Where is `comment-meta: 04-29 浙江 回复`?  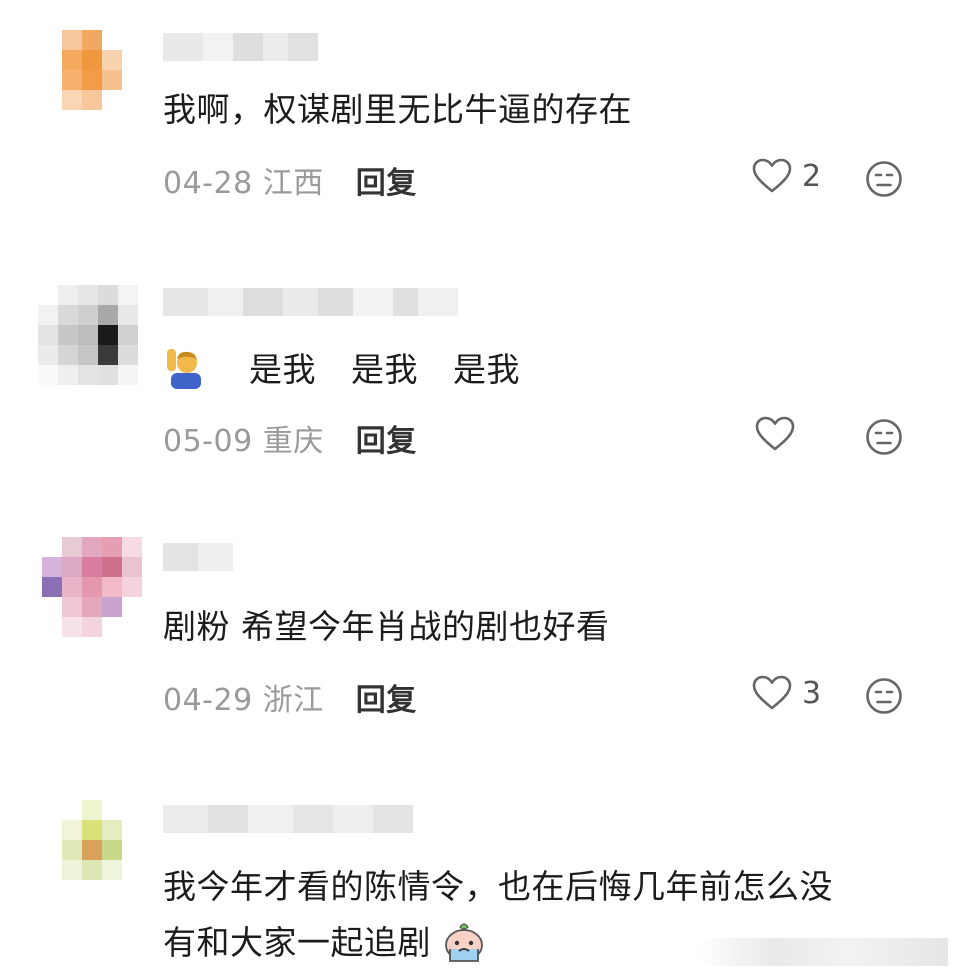
comment-meta: 04-29 浙江 回复 is located at coordinates (290, 697).